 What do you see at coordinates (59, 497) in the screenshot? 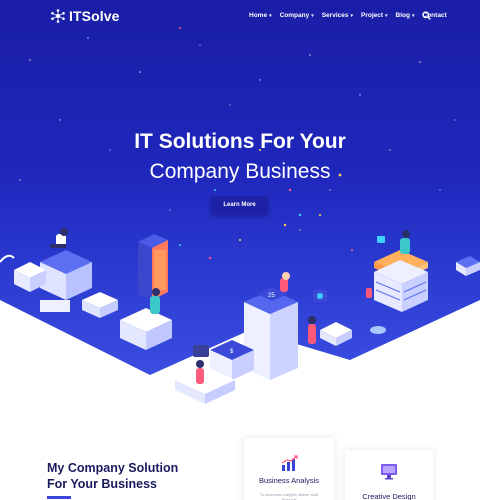
I see `title-underline` at bounding box center [59, 497].